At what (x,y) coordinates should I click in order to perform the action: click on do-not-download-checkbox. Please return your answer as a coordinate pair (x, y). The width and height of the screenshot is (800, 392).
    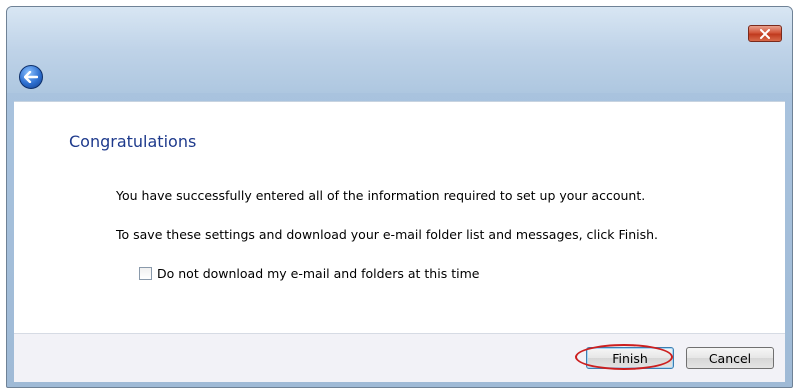
    Looking at the image, I should click on (145, 273).